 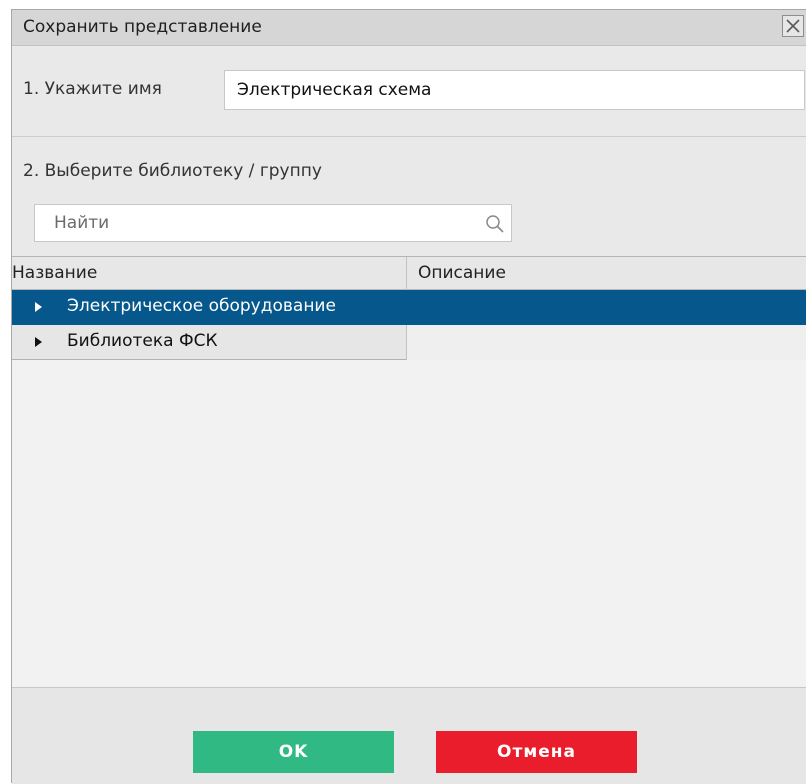 I want to click on row-name: Библиотека ФСК, so click(x=142, y=341).